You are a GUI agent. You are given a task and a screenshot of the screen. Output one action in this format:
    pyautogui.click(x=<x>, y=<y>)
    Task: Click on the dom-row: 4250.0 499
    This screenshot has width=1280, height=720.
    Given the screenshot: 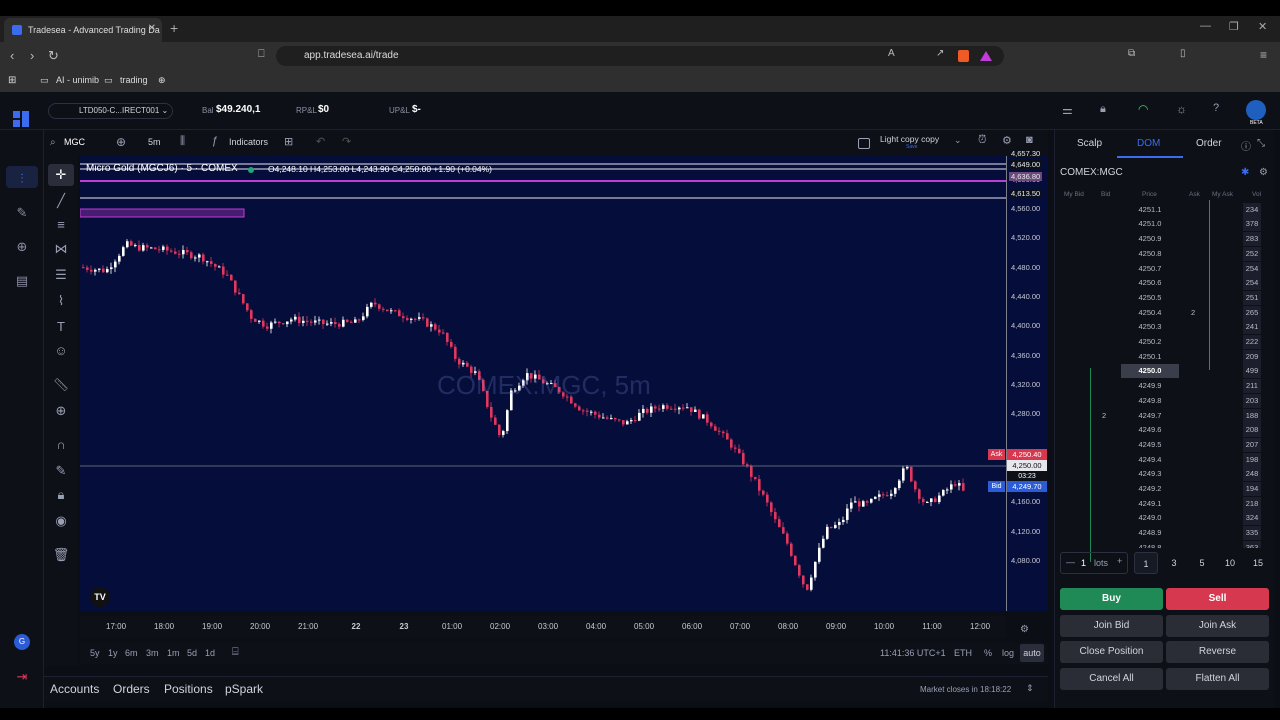 What is the action you would take?
    pyautogui.click(x=1160, y=371)
    